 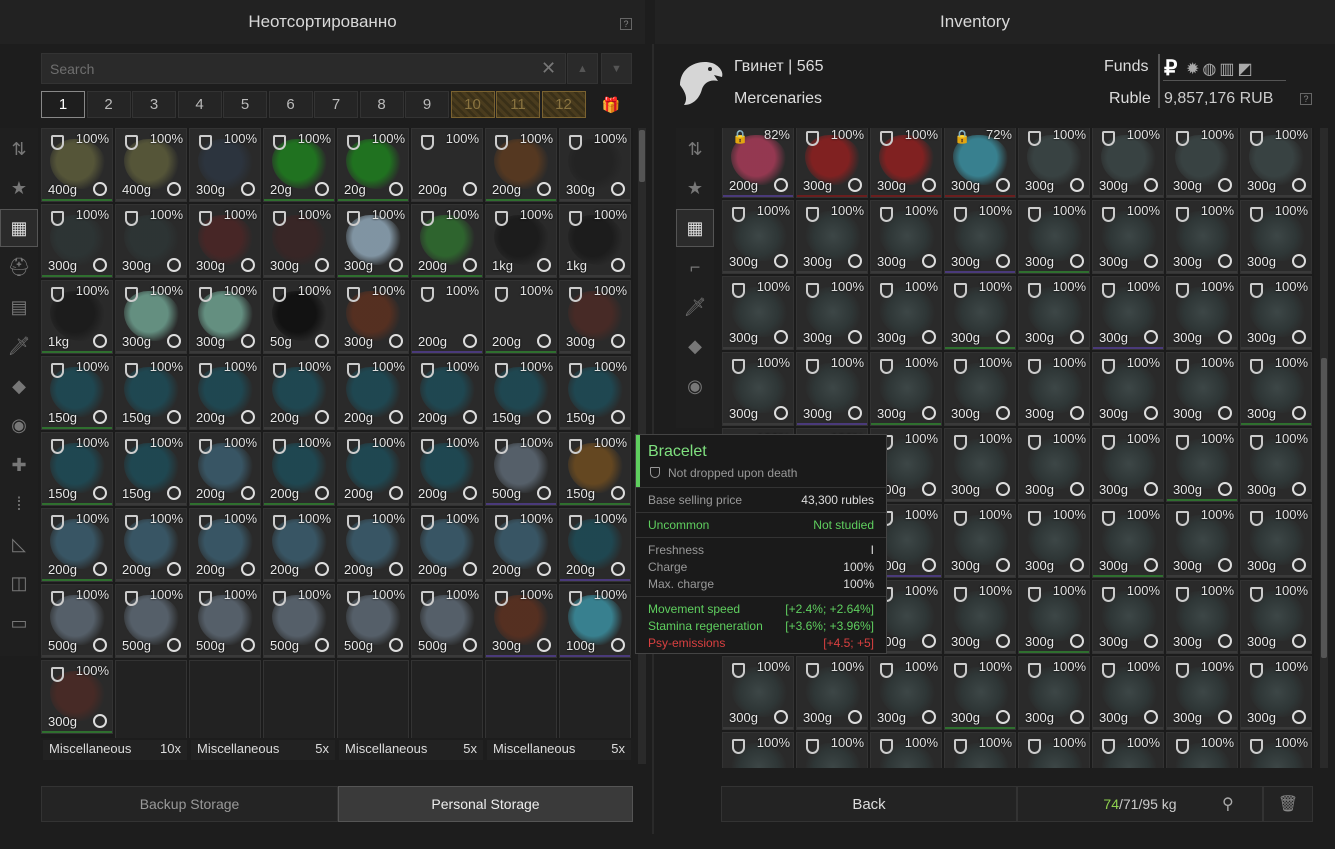 I want to click on page-tab: 12, so click(x=563, y=104).